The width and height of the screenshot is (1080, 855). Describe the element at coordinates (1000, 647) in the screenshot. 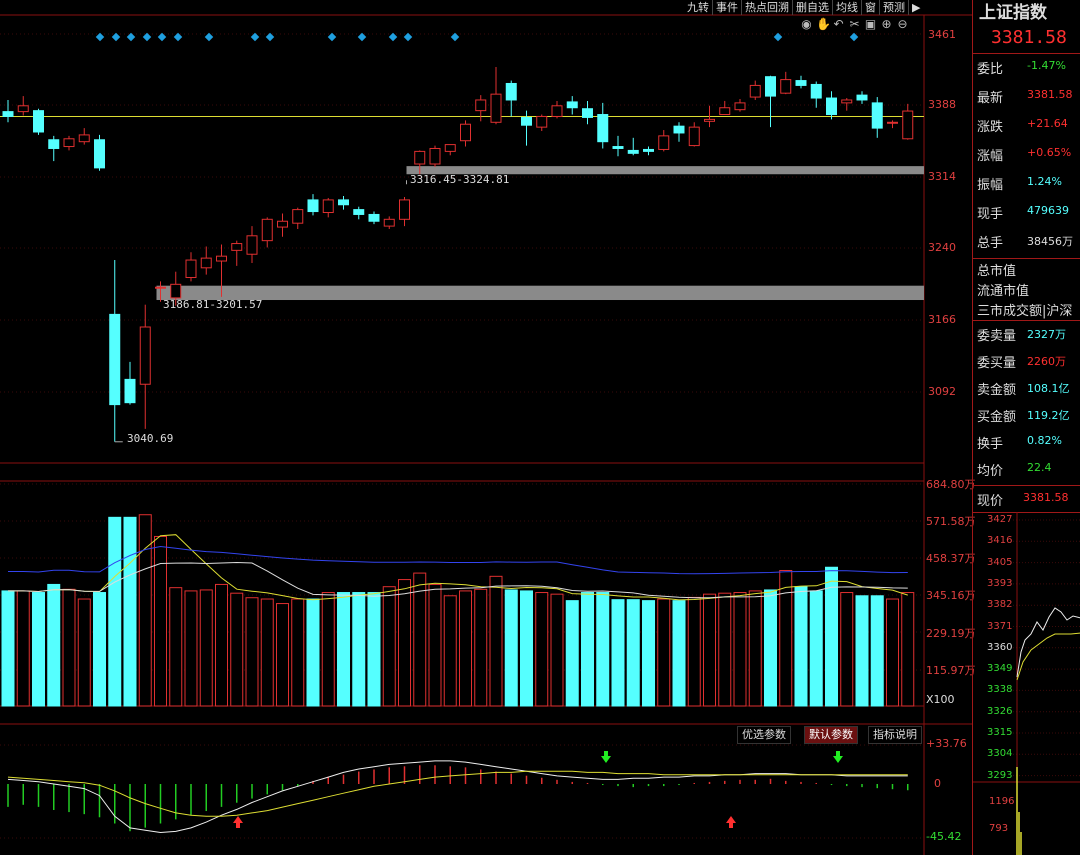

I see `intraday-axis-label: 3360` at that location.